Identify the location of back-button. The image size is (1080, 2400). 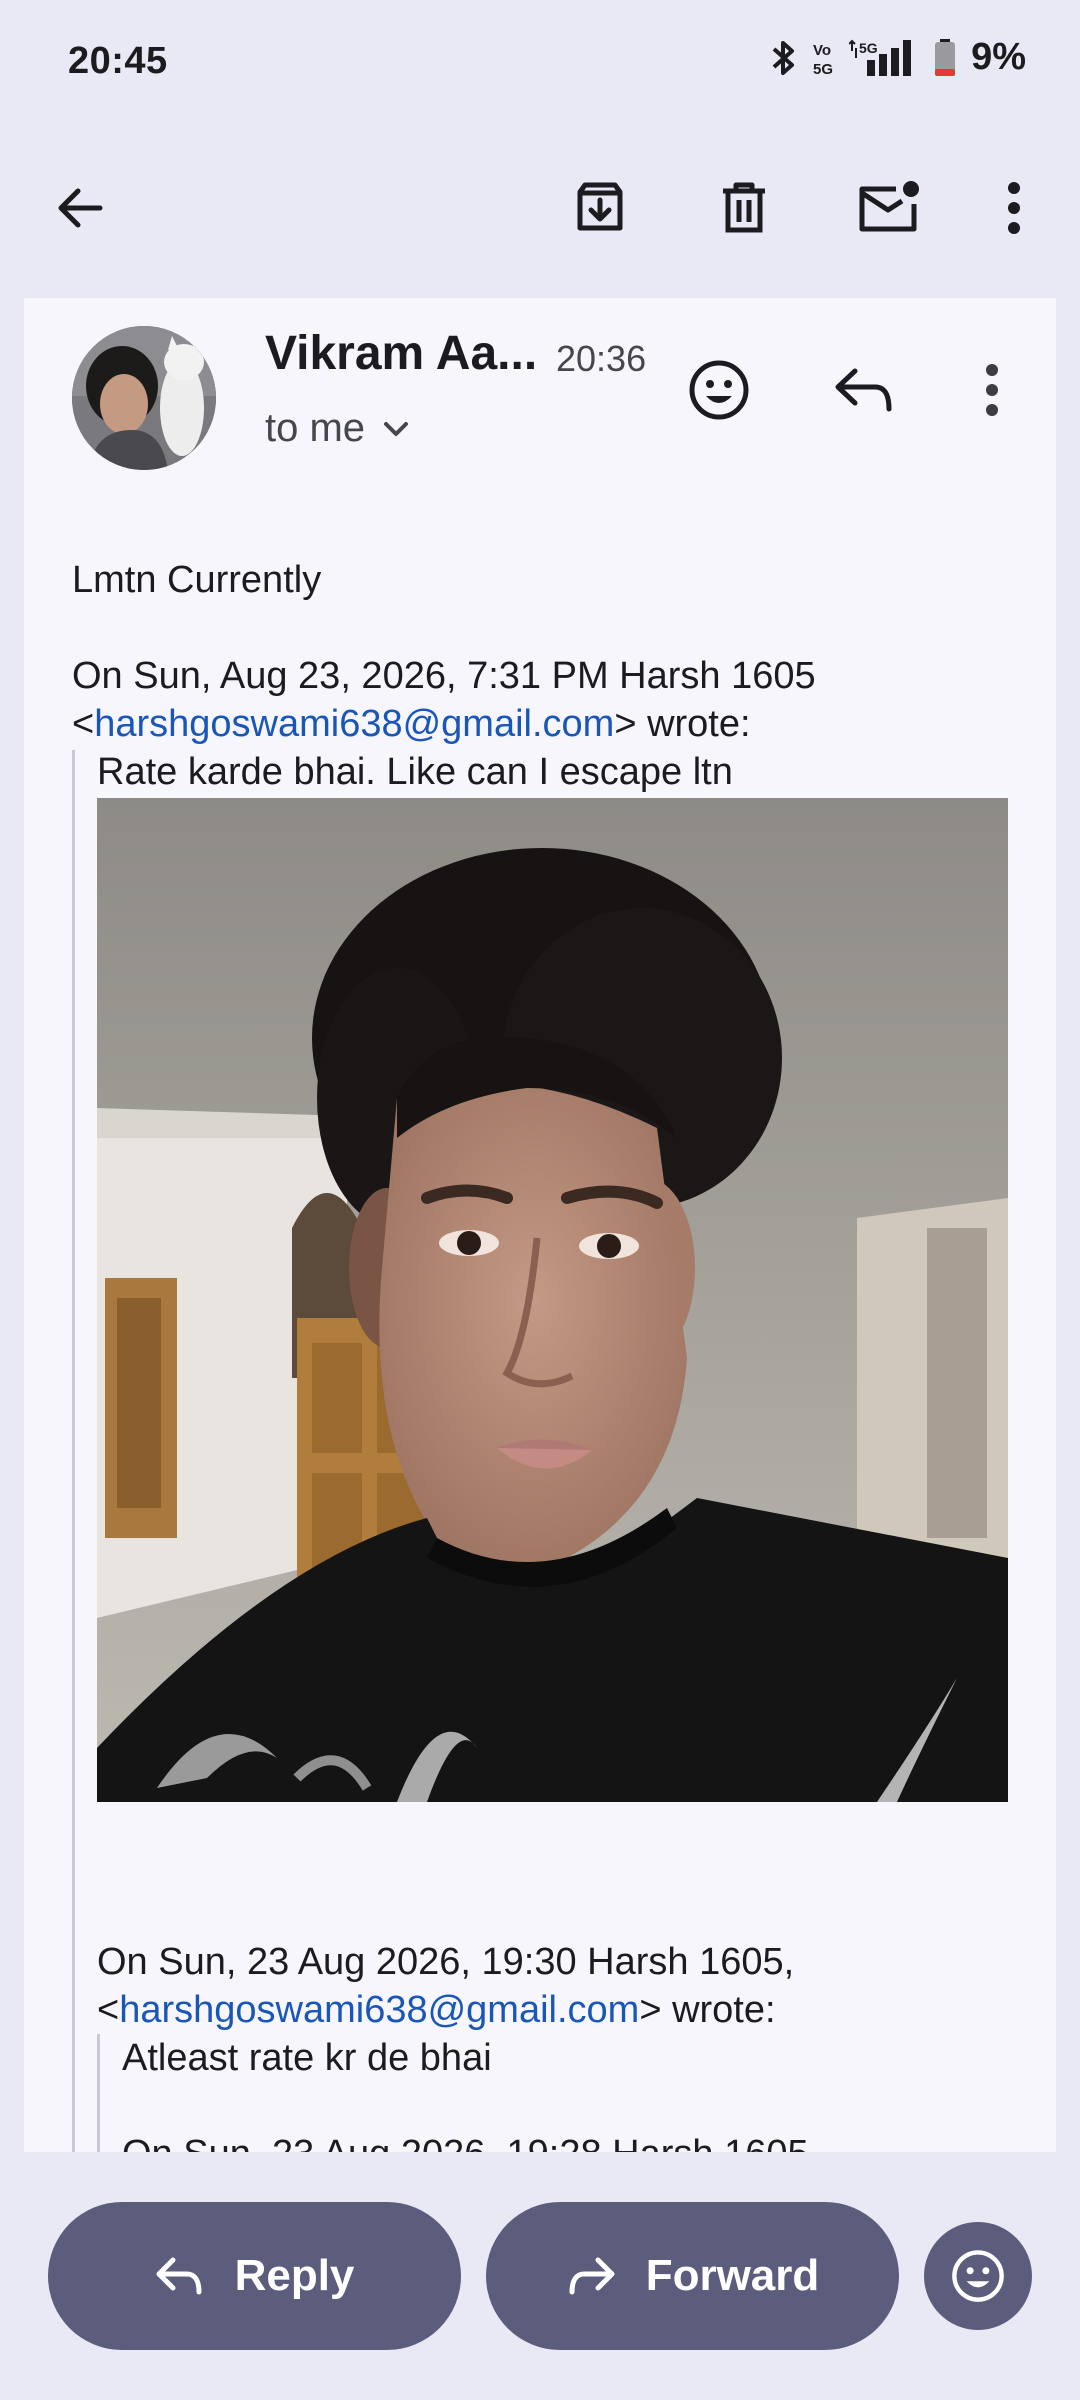
(80, 208).